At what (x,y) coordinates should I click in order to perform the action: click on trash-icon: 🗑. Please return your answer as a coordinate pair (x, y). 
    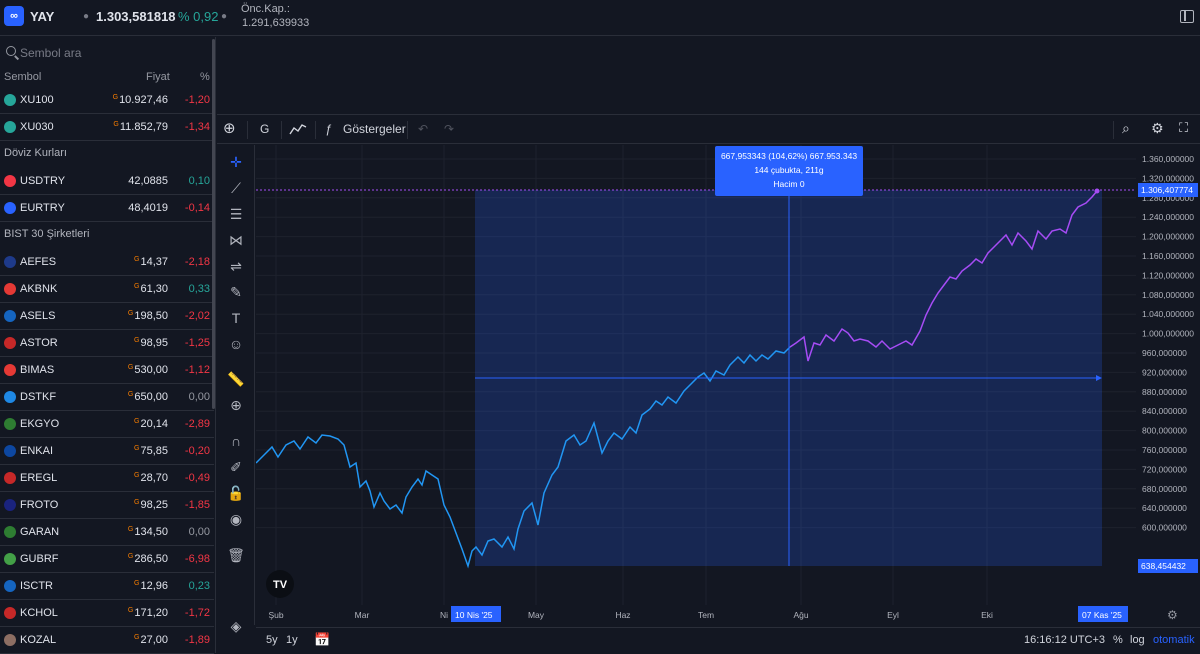
    Looking at the image, I should click on (236, 555).